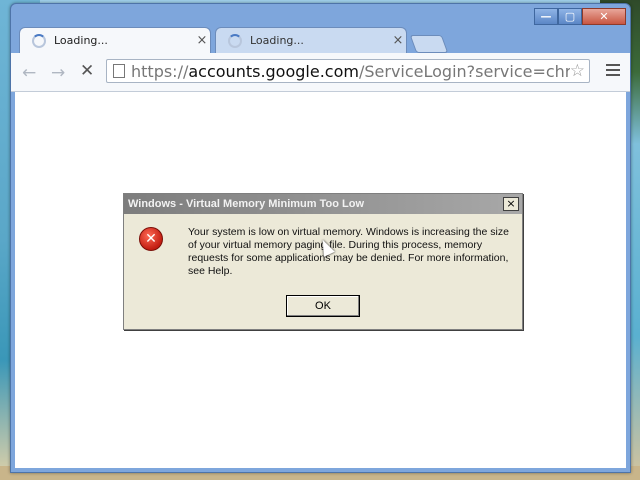 This screenshot has height=480, width=640. Describe the element at coordinates (115, 40) in the screenshot. I see `tab-1: Loading... ×` at that location.